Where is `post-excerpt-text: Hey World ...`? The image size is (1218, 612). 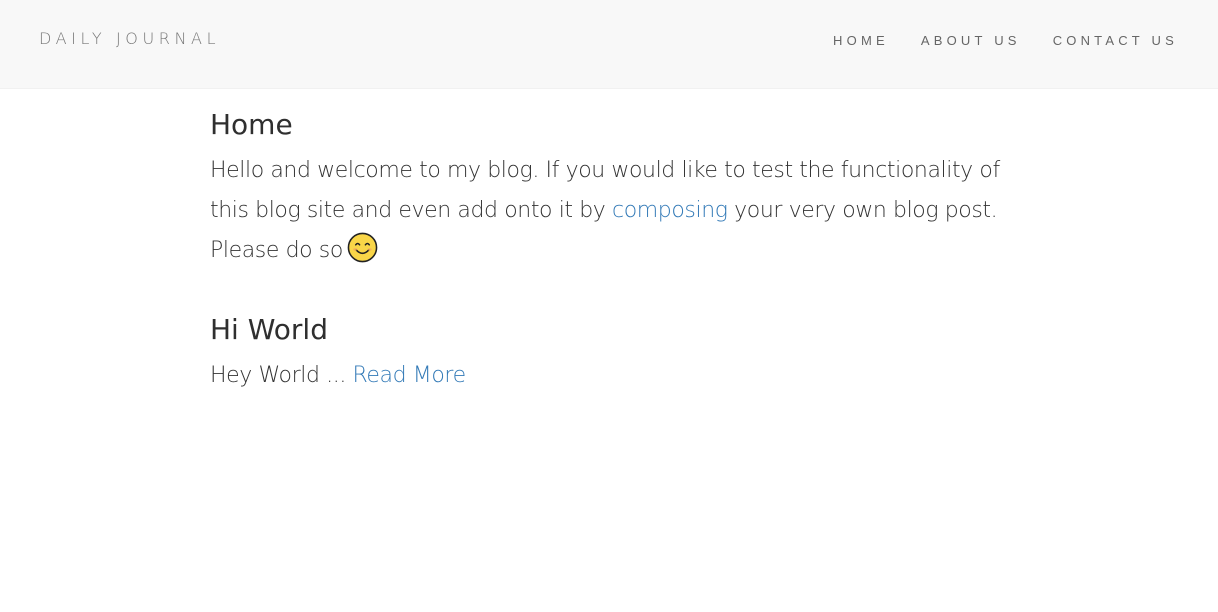 post-excerpt-text: Hey World ... is located at coordinates (281, 375).